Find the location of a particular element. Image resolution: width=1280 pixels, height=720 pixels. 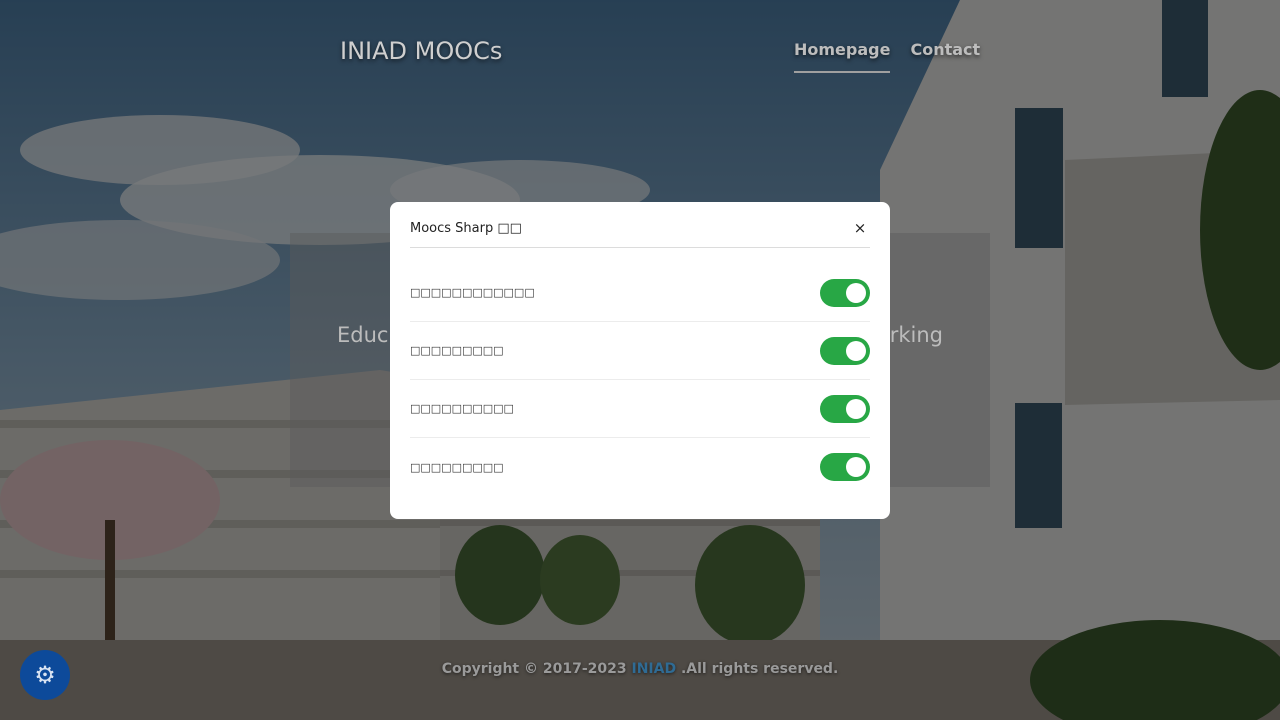

settings-button: ⚙ is located at coordinates (45, 675).